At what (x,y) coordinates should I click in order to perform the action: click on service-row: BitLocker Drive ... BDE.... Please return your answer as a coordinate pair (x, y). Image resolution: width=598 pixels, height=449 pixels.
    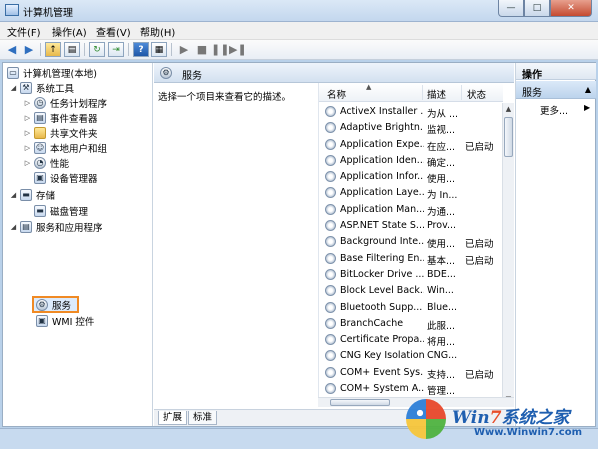
    Looking at the image, I should click on (411, 274).